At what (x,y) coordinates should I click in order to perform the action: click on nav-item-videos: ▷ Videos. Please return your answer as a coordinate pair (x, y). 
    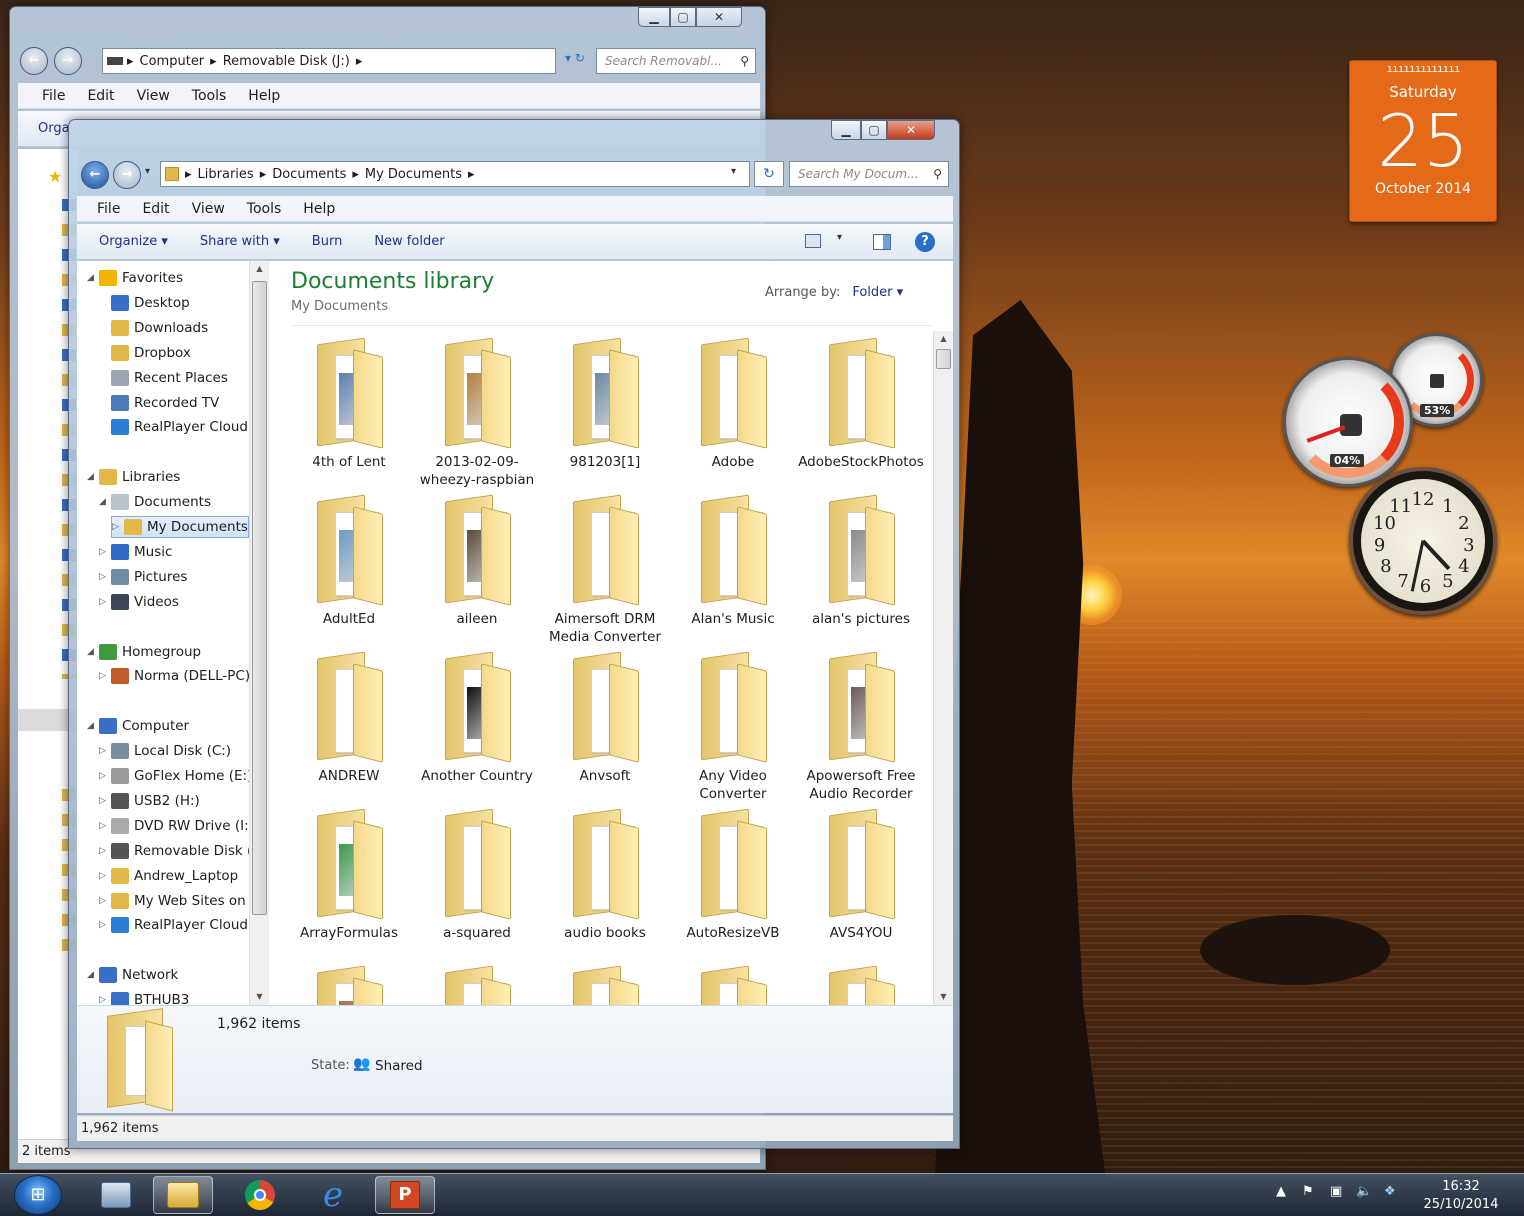
    Looking at the image, I should click on (139, 602).